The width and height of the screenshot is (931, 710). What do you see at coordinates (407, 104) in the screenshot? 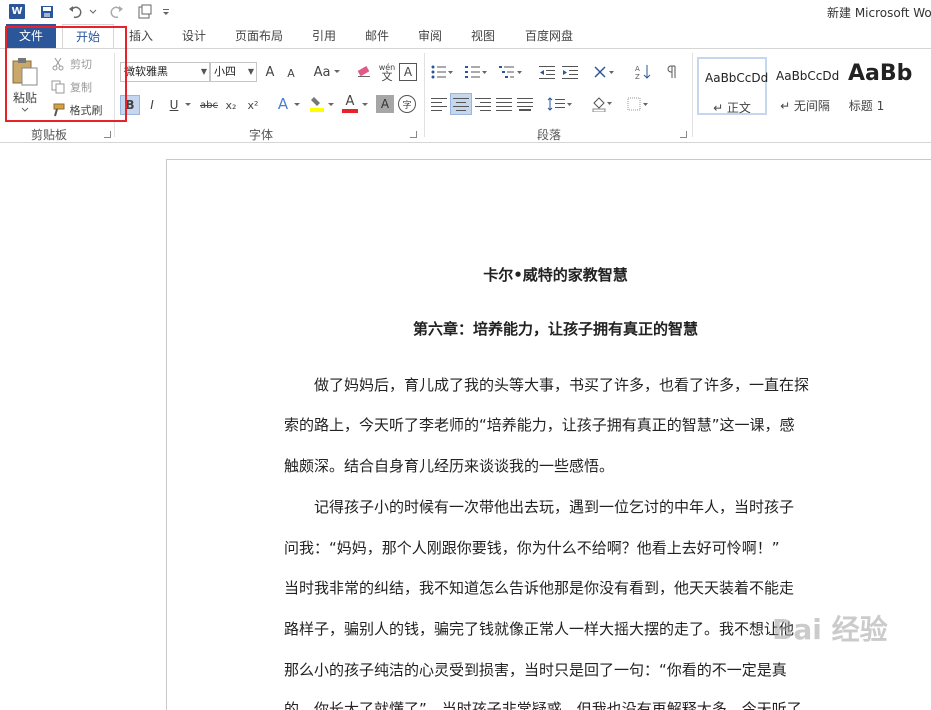
I see `enclose-characters-button: 字` at bounding box center [407, 104].